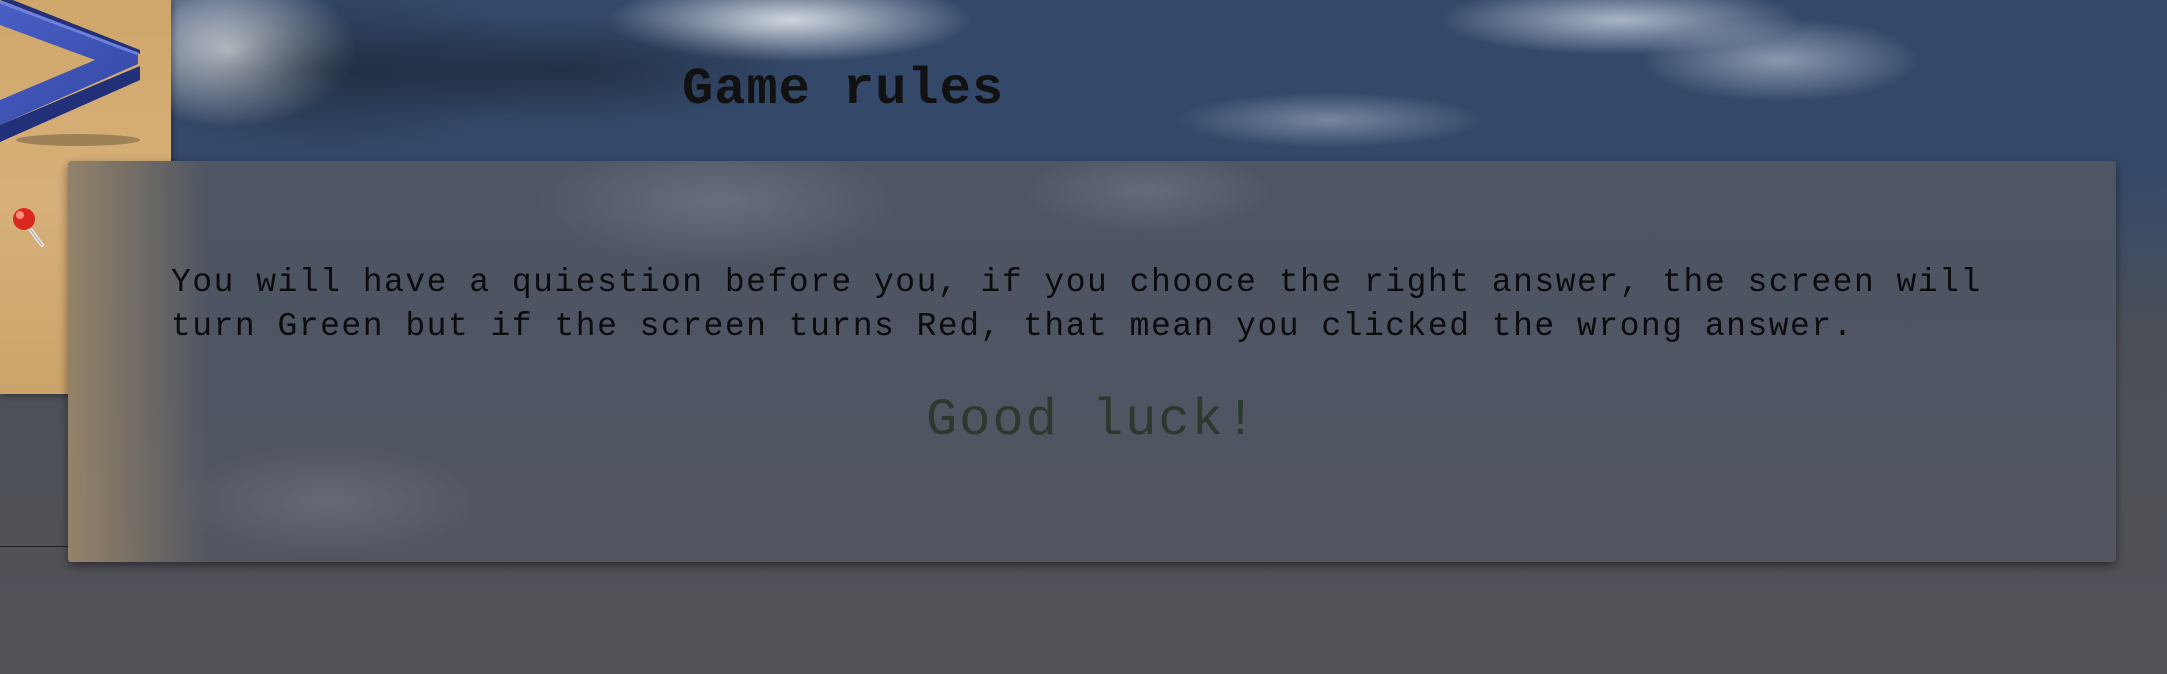  Describe the element at coordinates (1092, 420) in the screenshot. I see `good-luck-message: Good luck!` at that location.